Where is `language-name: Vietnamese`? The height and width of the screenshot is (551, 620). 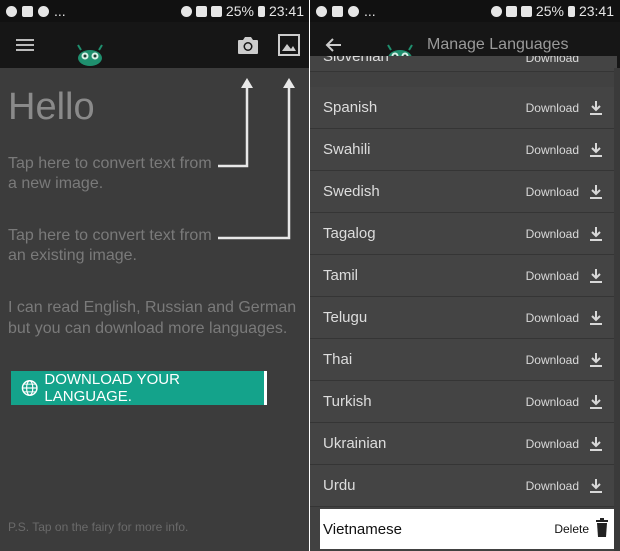 language-name: Vietnamese is located at coordinates (362, 529).